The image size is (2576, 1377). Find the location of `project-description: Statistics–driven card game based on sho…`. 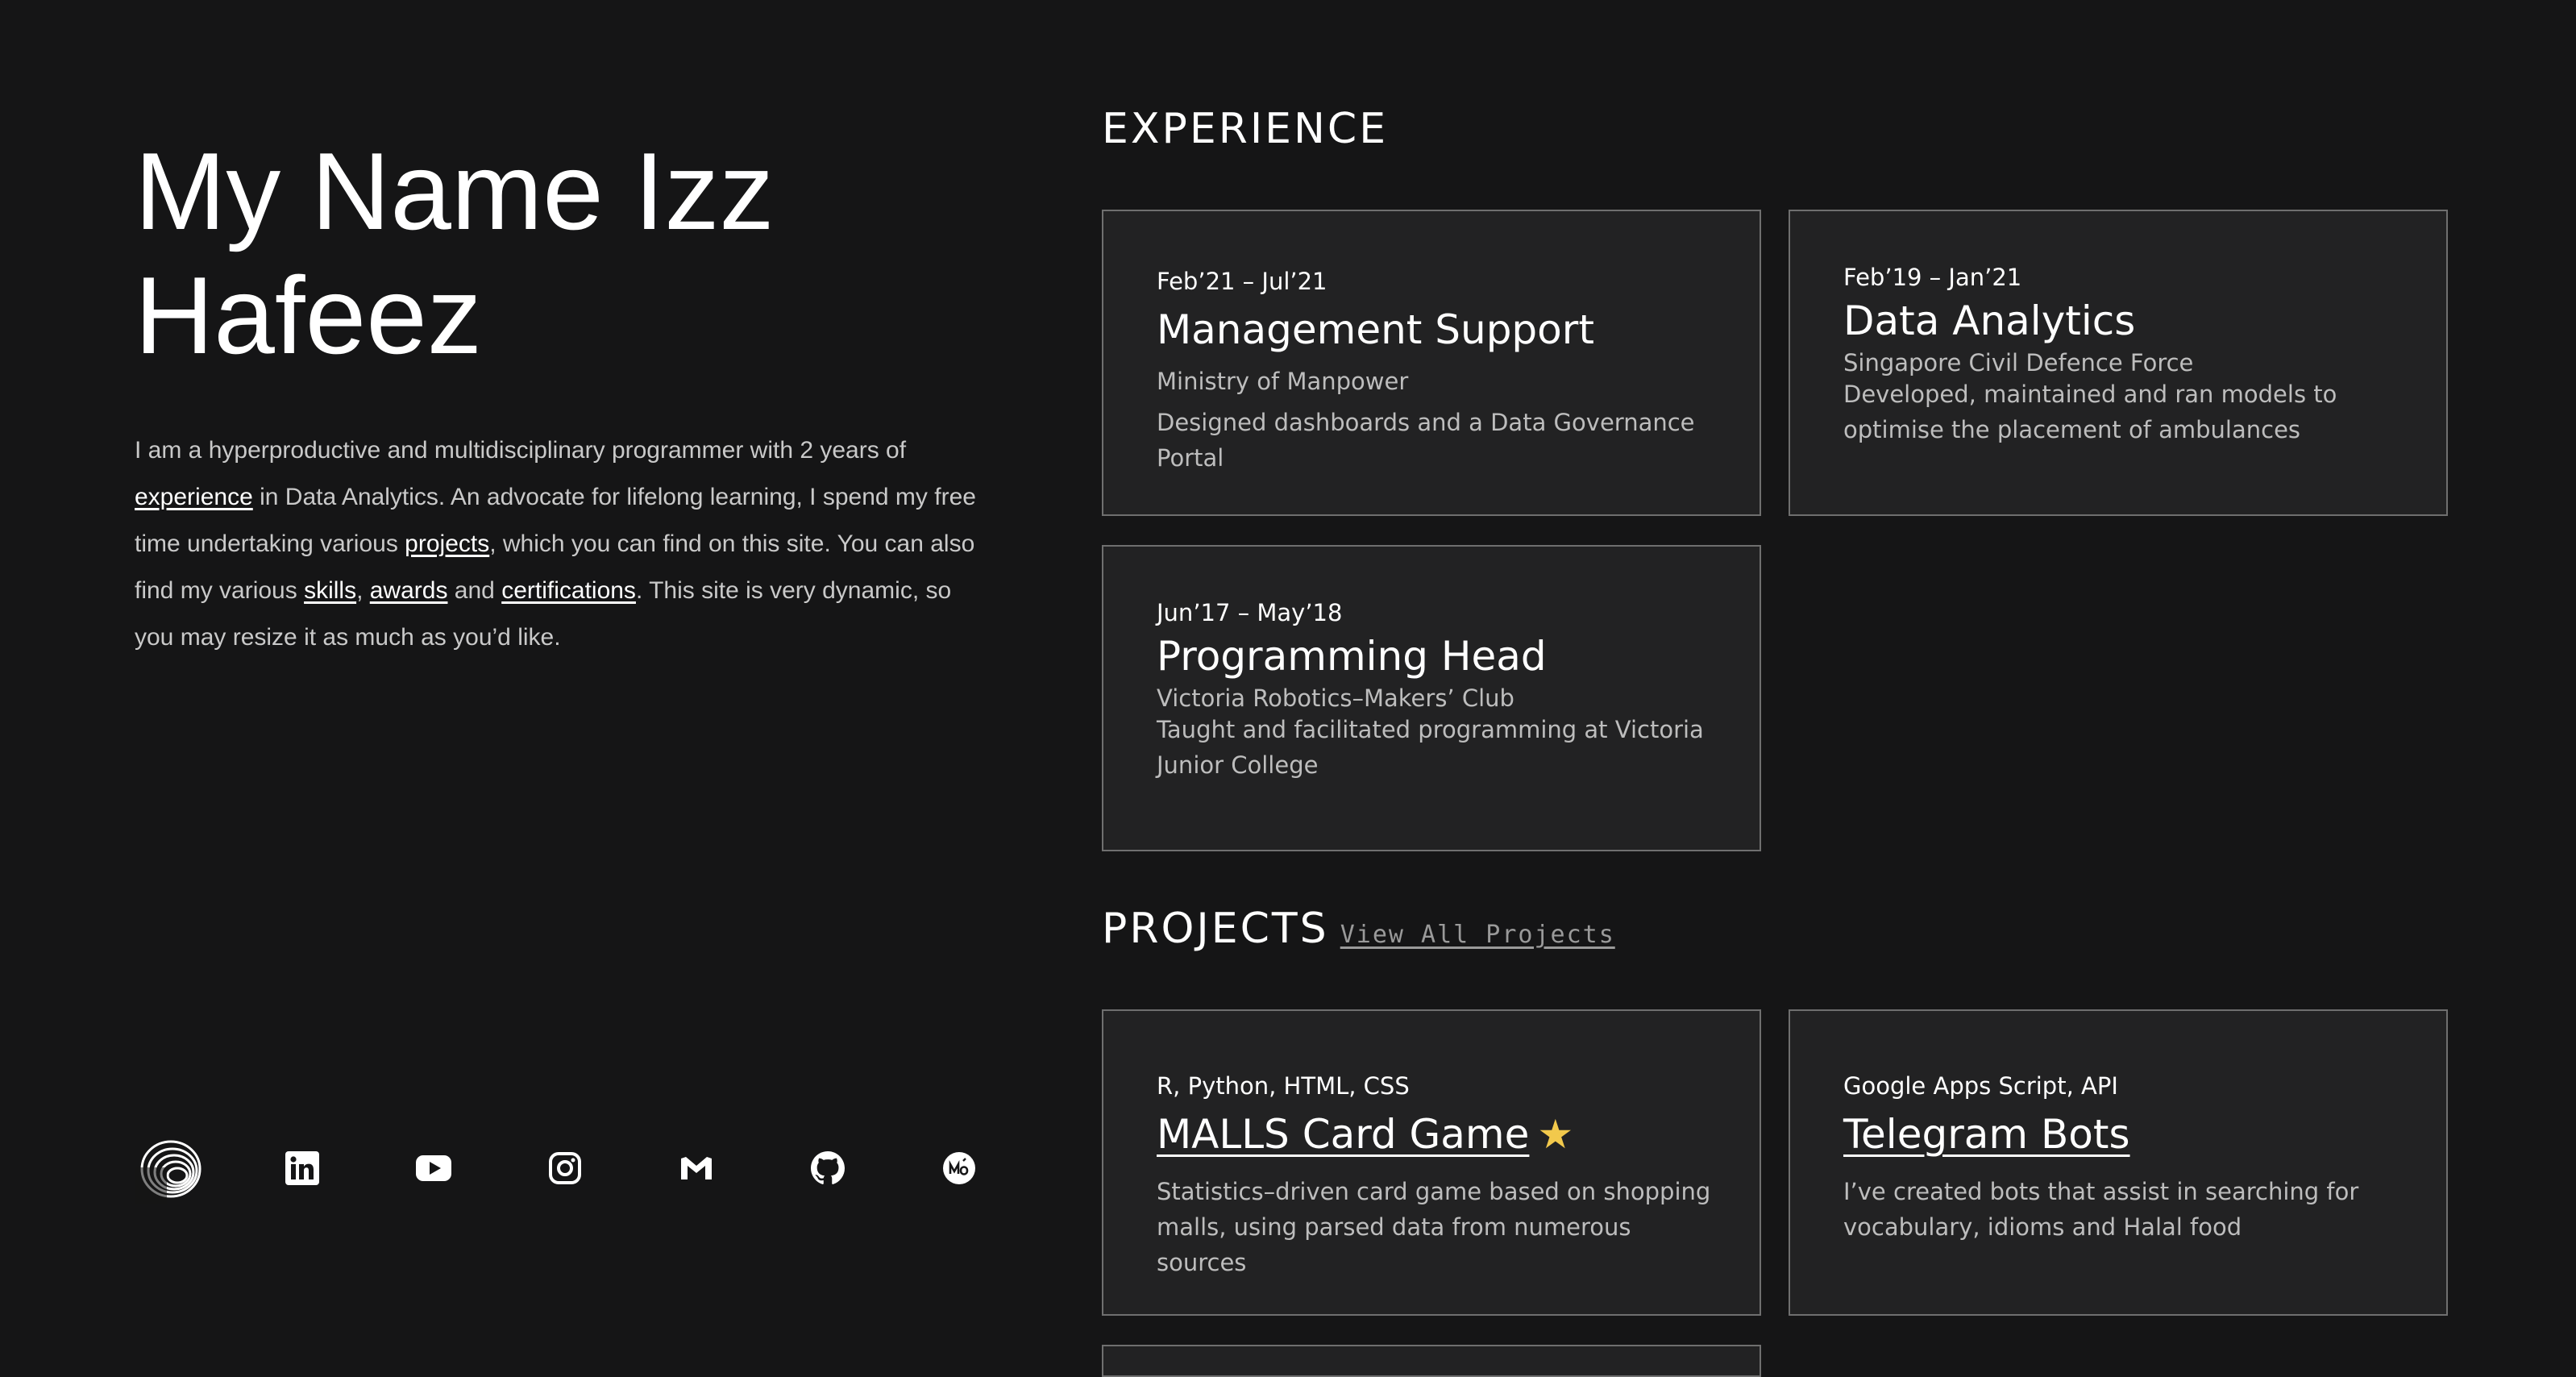

project-description: Statistics–driven card game based on sho… is located at coordinates (1434, 1227).